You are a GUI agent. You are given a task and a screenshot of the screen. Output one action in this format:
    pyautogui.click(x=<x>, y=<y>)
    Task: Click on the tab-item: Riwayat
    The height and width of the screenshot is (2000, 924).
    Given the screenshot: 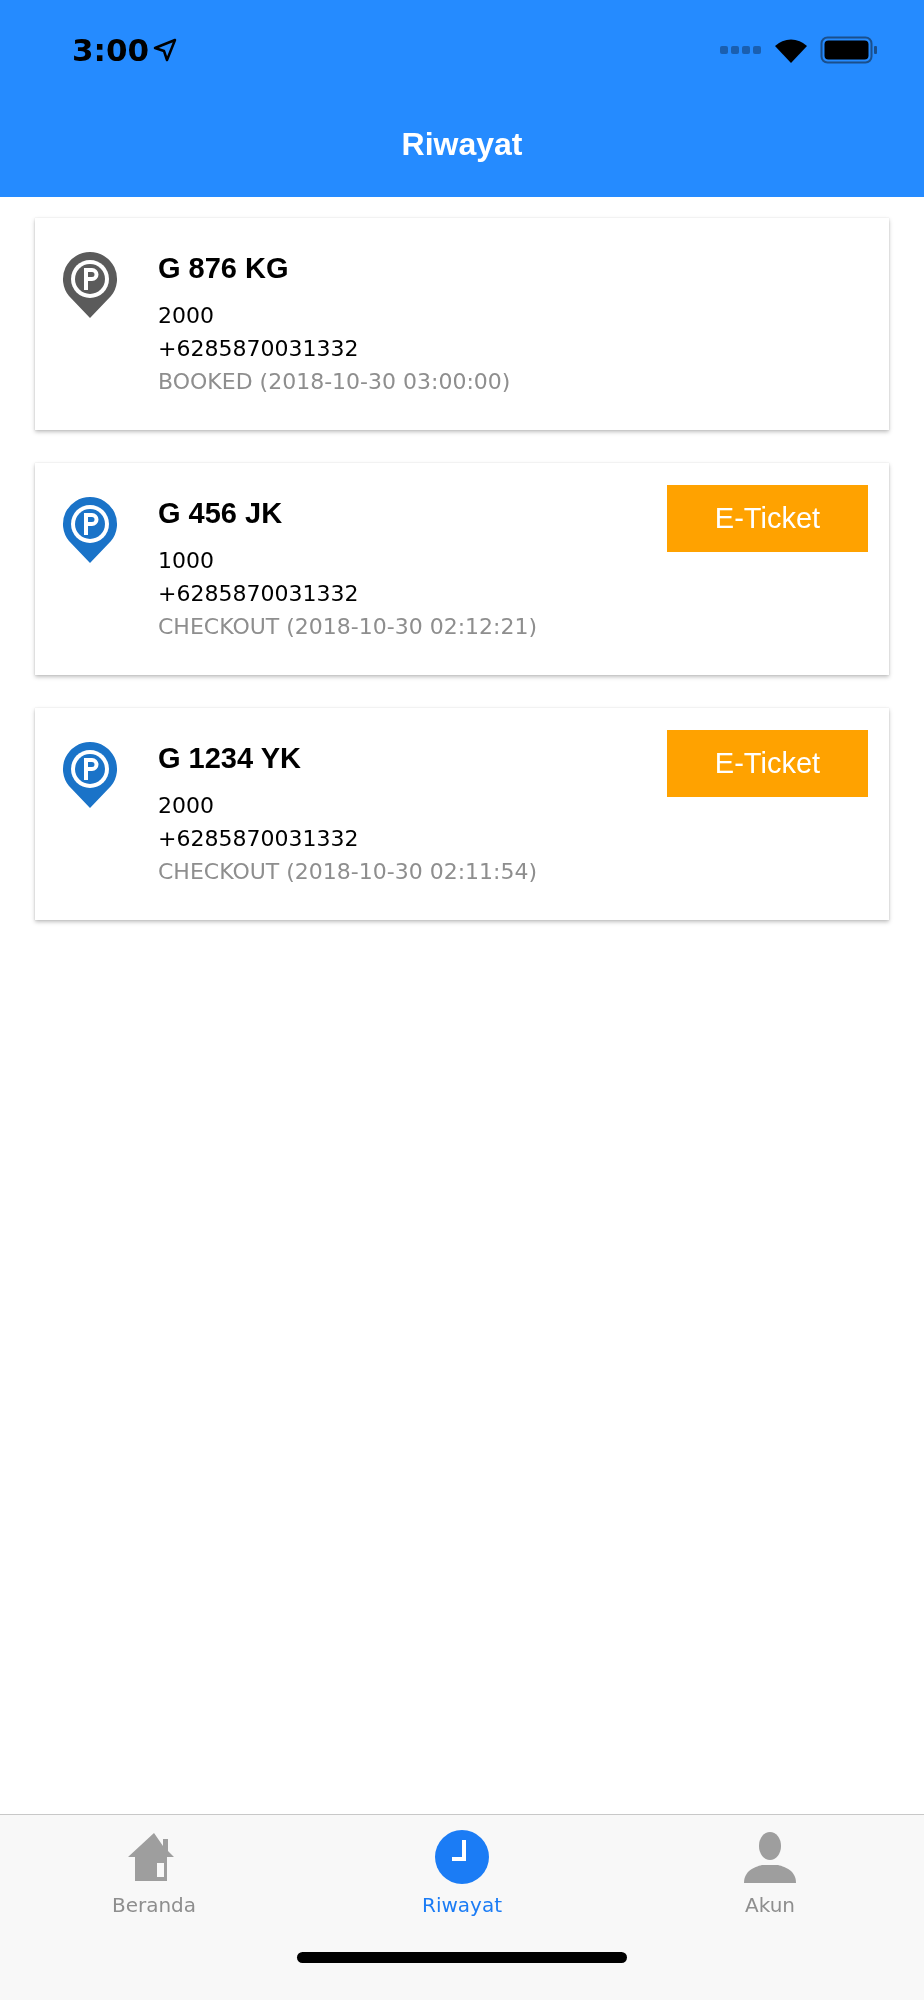 What is the action you would take?
    pyautogui.click(x=462, y=1866)
    